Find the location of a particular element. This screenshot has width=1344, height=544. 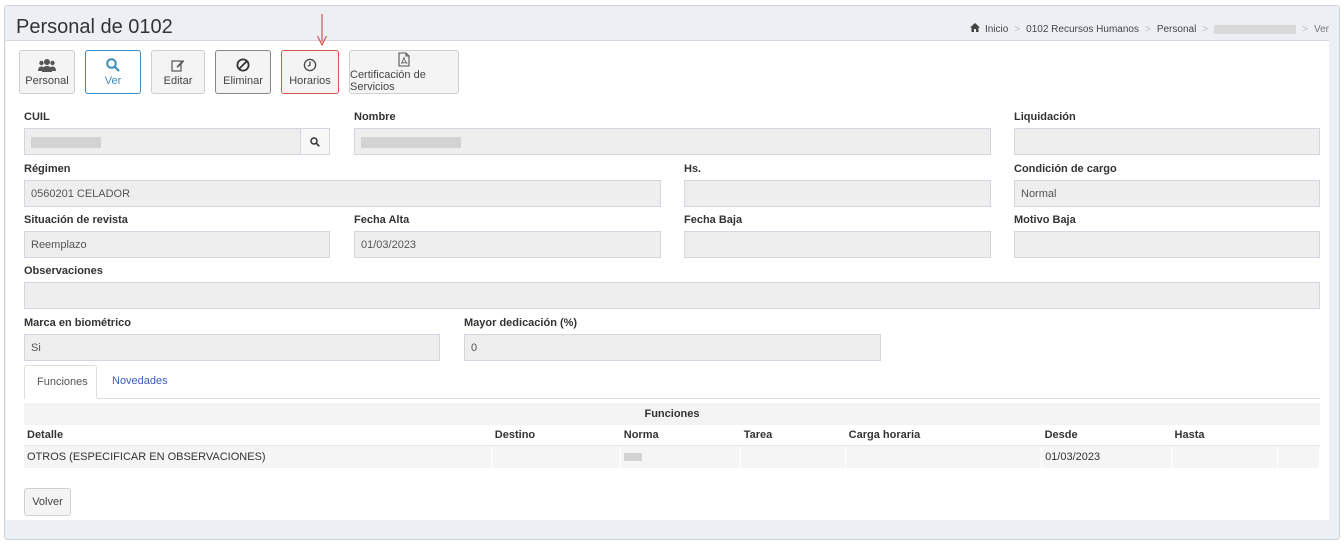

cuil-field is located at coordinates (162, 141).